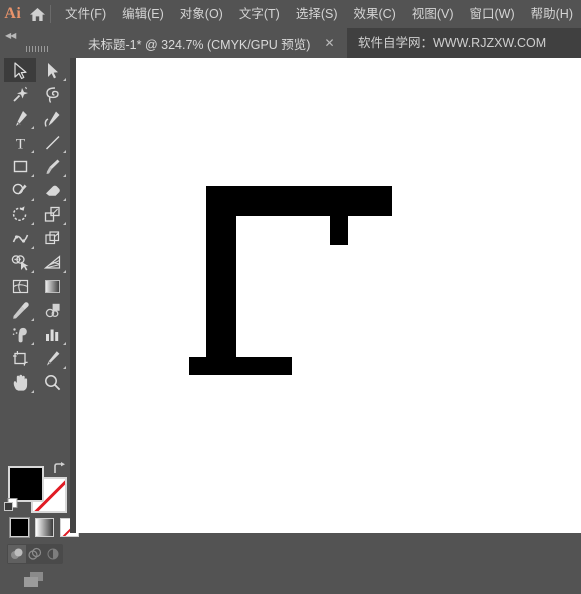 The image size is (581, 594). I want to click on direct-selection-tool, so click(52, 70).